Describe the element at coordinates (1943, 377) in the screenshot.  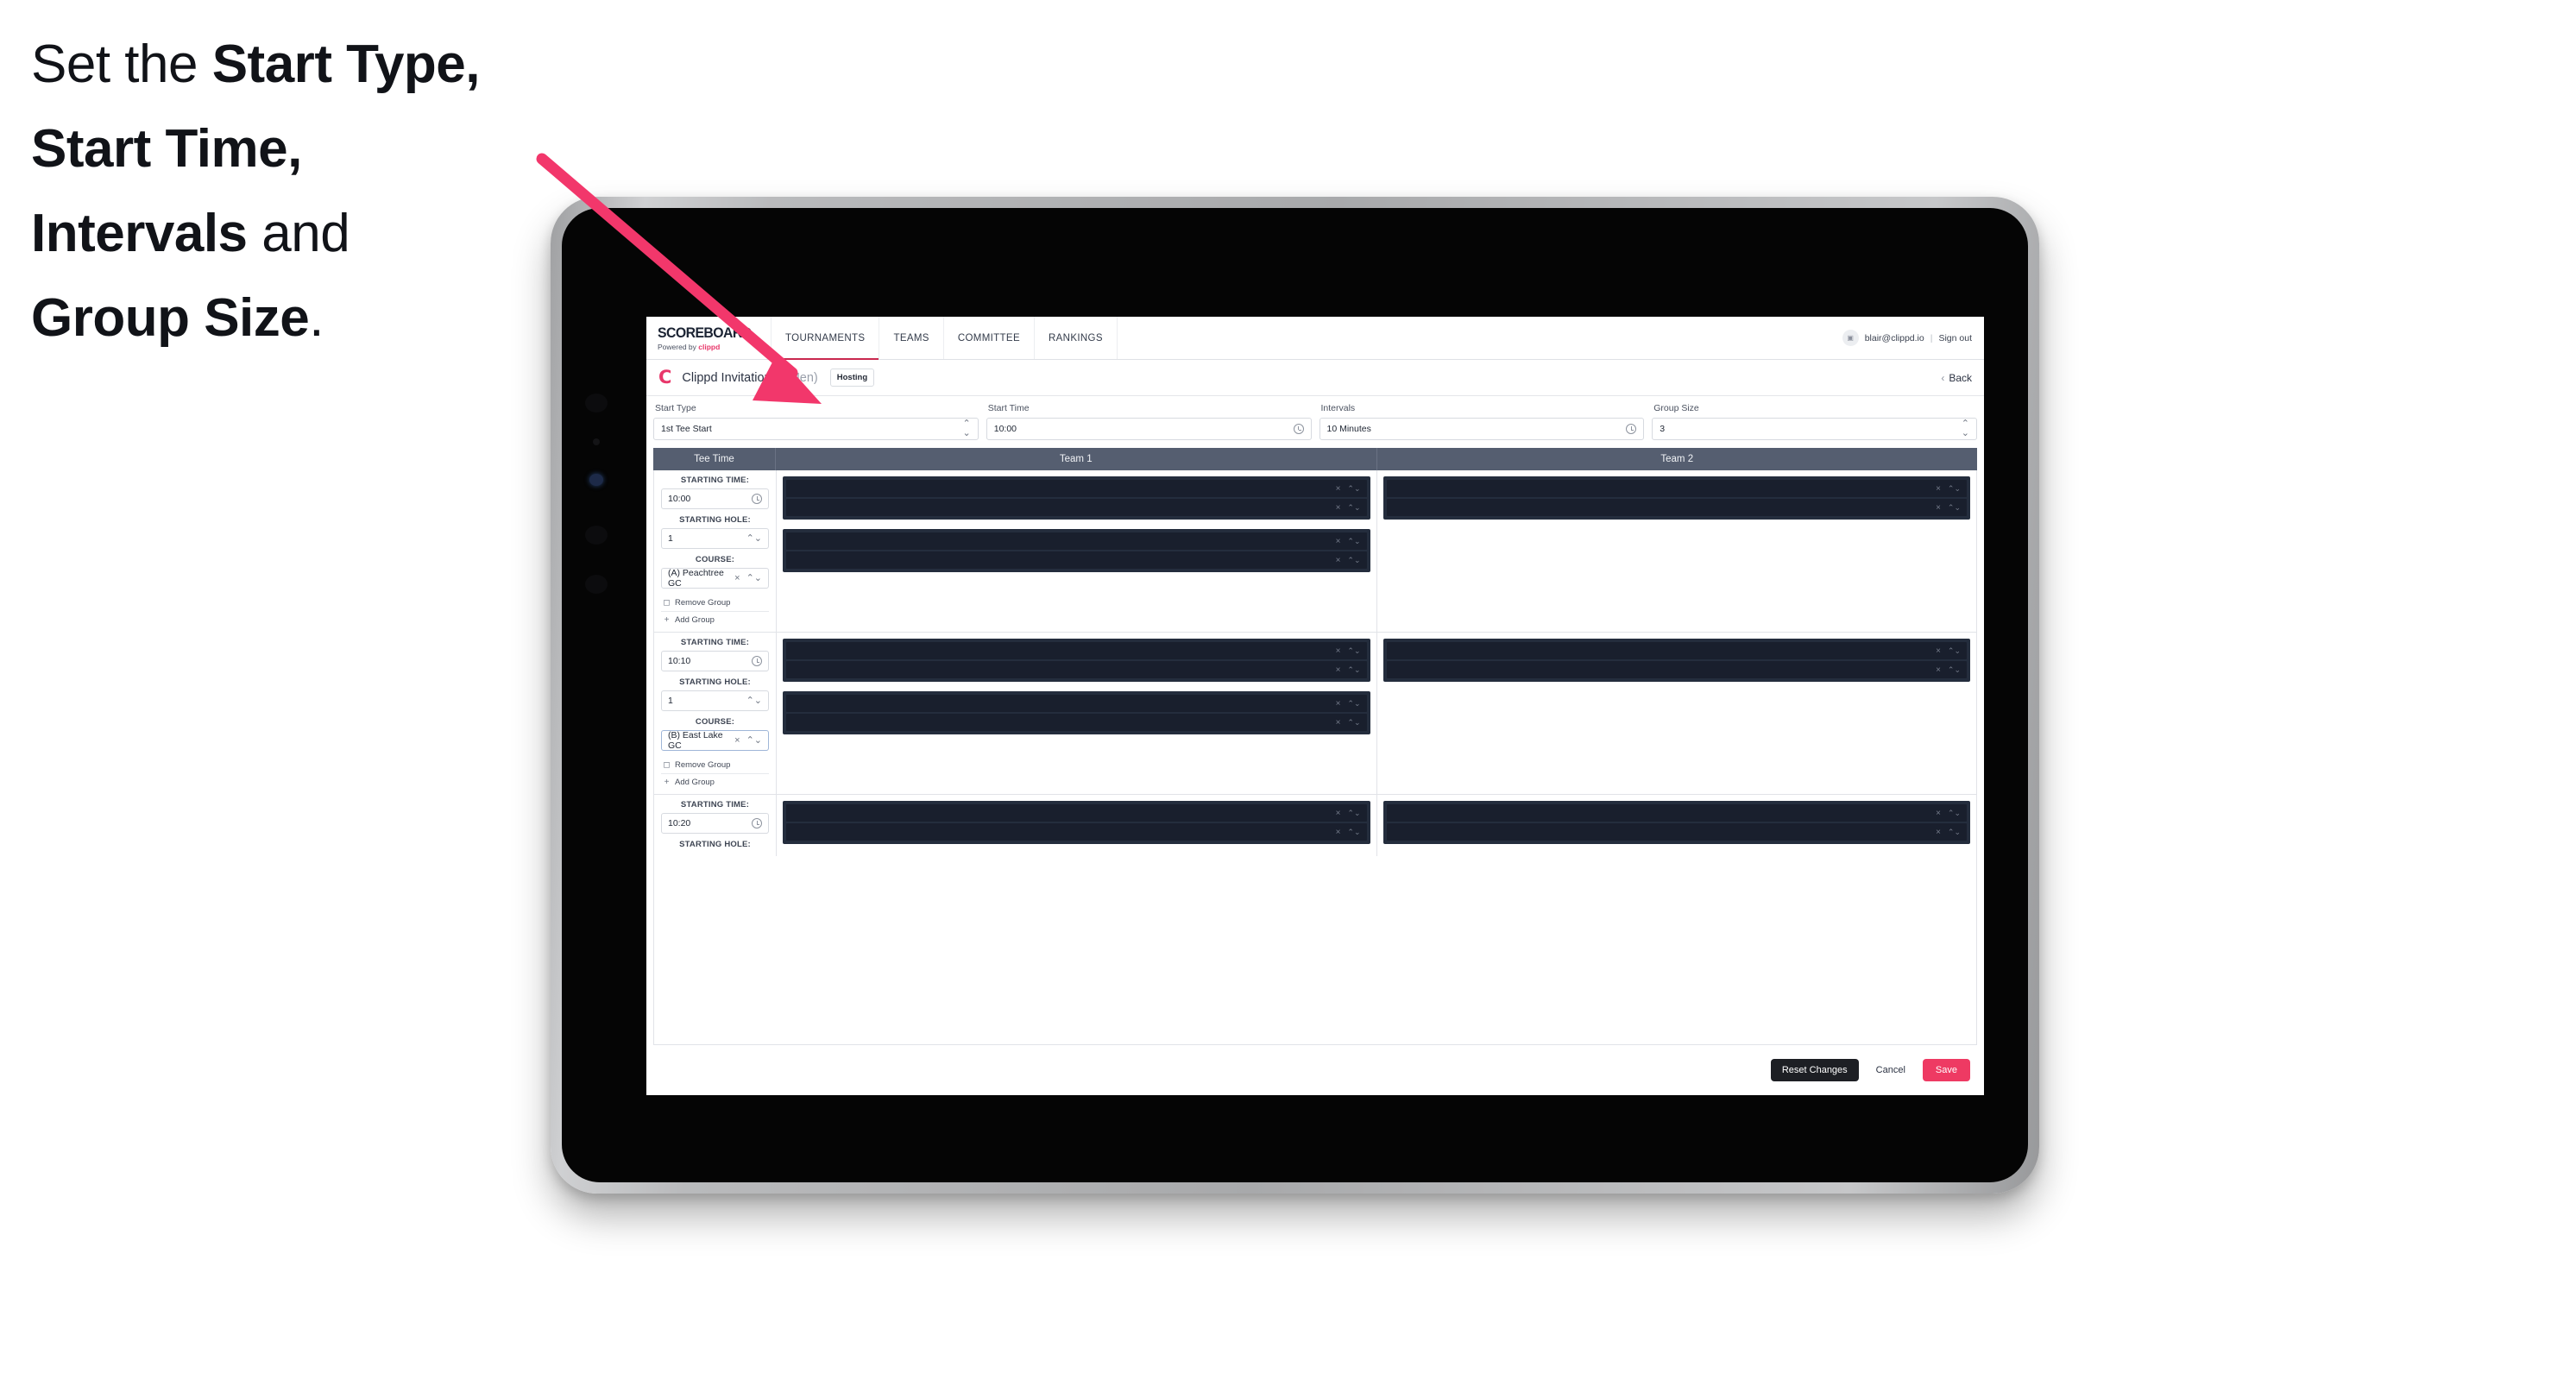
I see `chevron-left-icon: ‹` at that location.